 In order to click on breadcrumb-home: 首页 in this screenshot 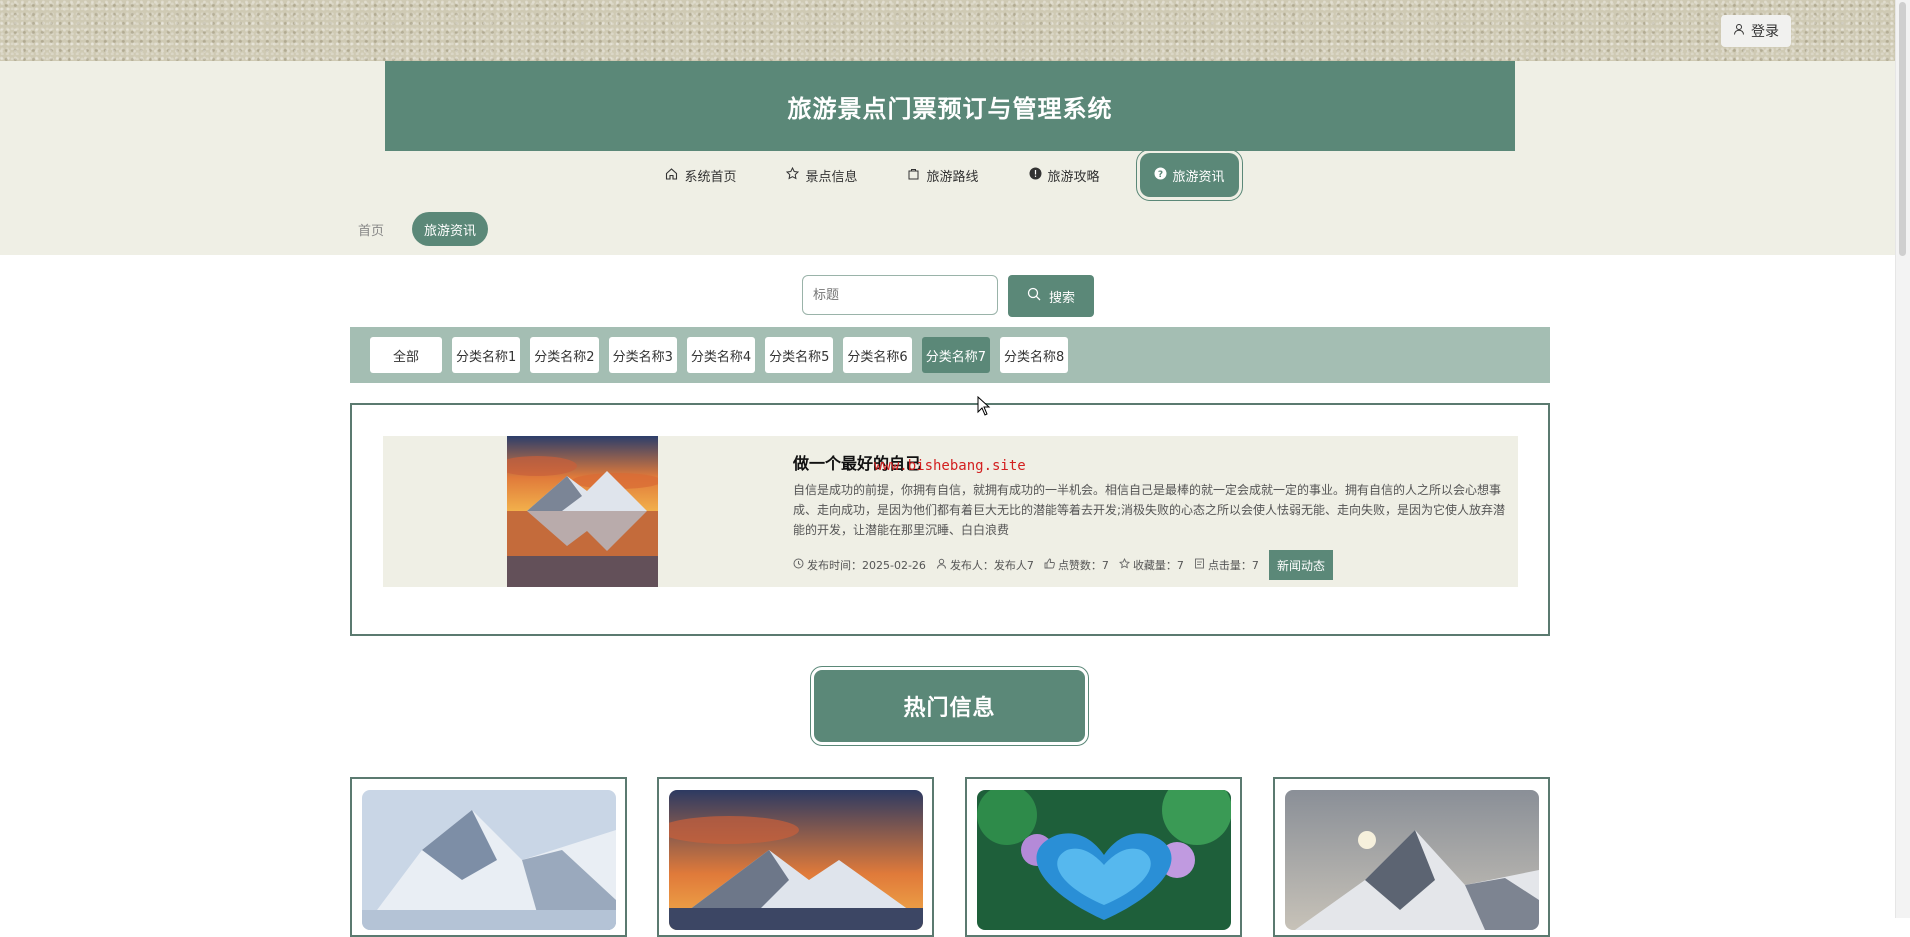, I will do `click(371, 229)`.